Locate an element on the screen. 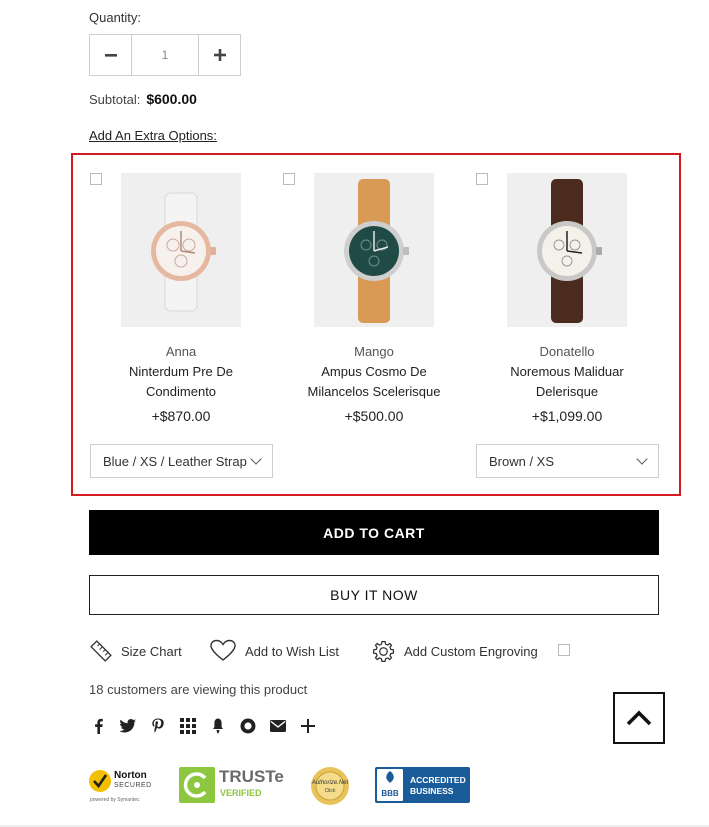 Image resolution: width=709 pixels, height=827 pixels. wishlist-label: Add to Wish List is located at coordinates (292, 651).